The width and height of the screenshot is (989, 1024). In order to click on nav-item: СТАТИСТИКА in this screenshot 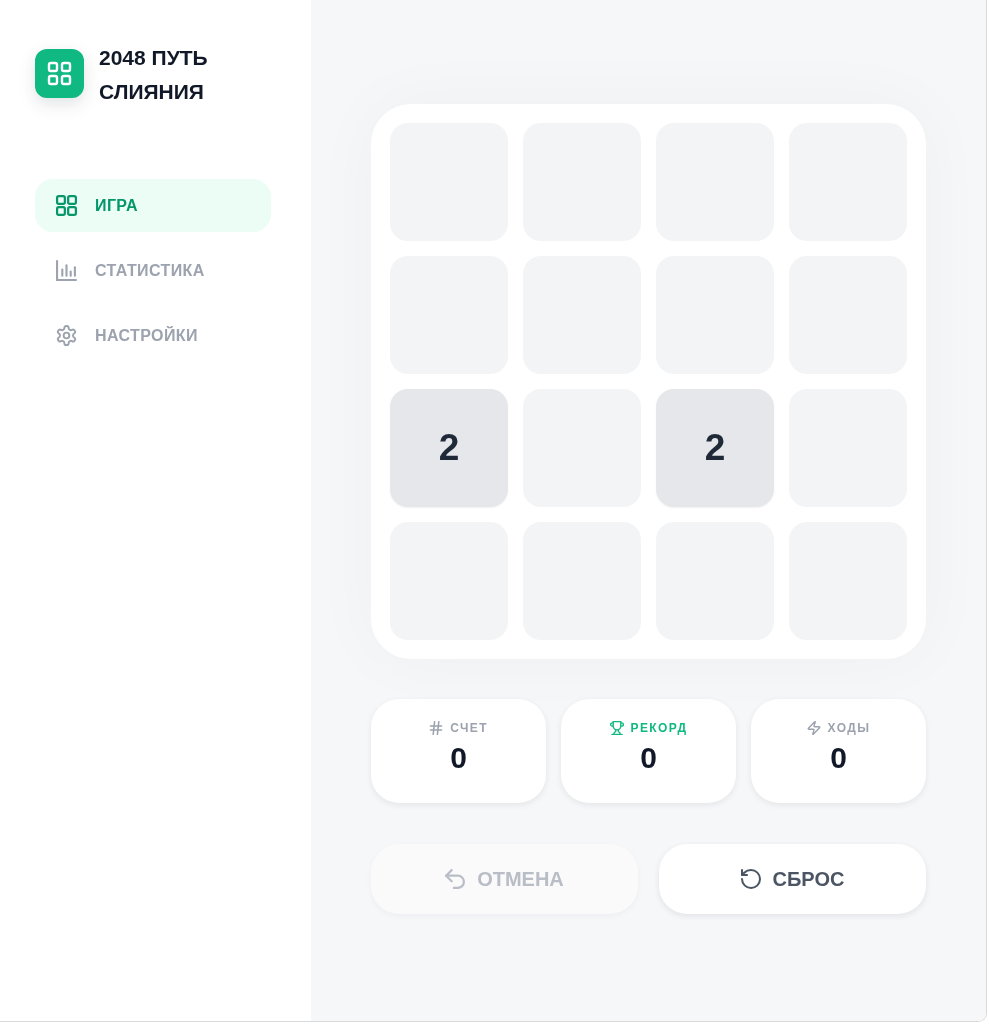, I will do `click(153, 270)`.